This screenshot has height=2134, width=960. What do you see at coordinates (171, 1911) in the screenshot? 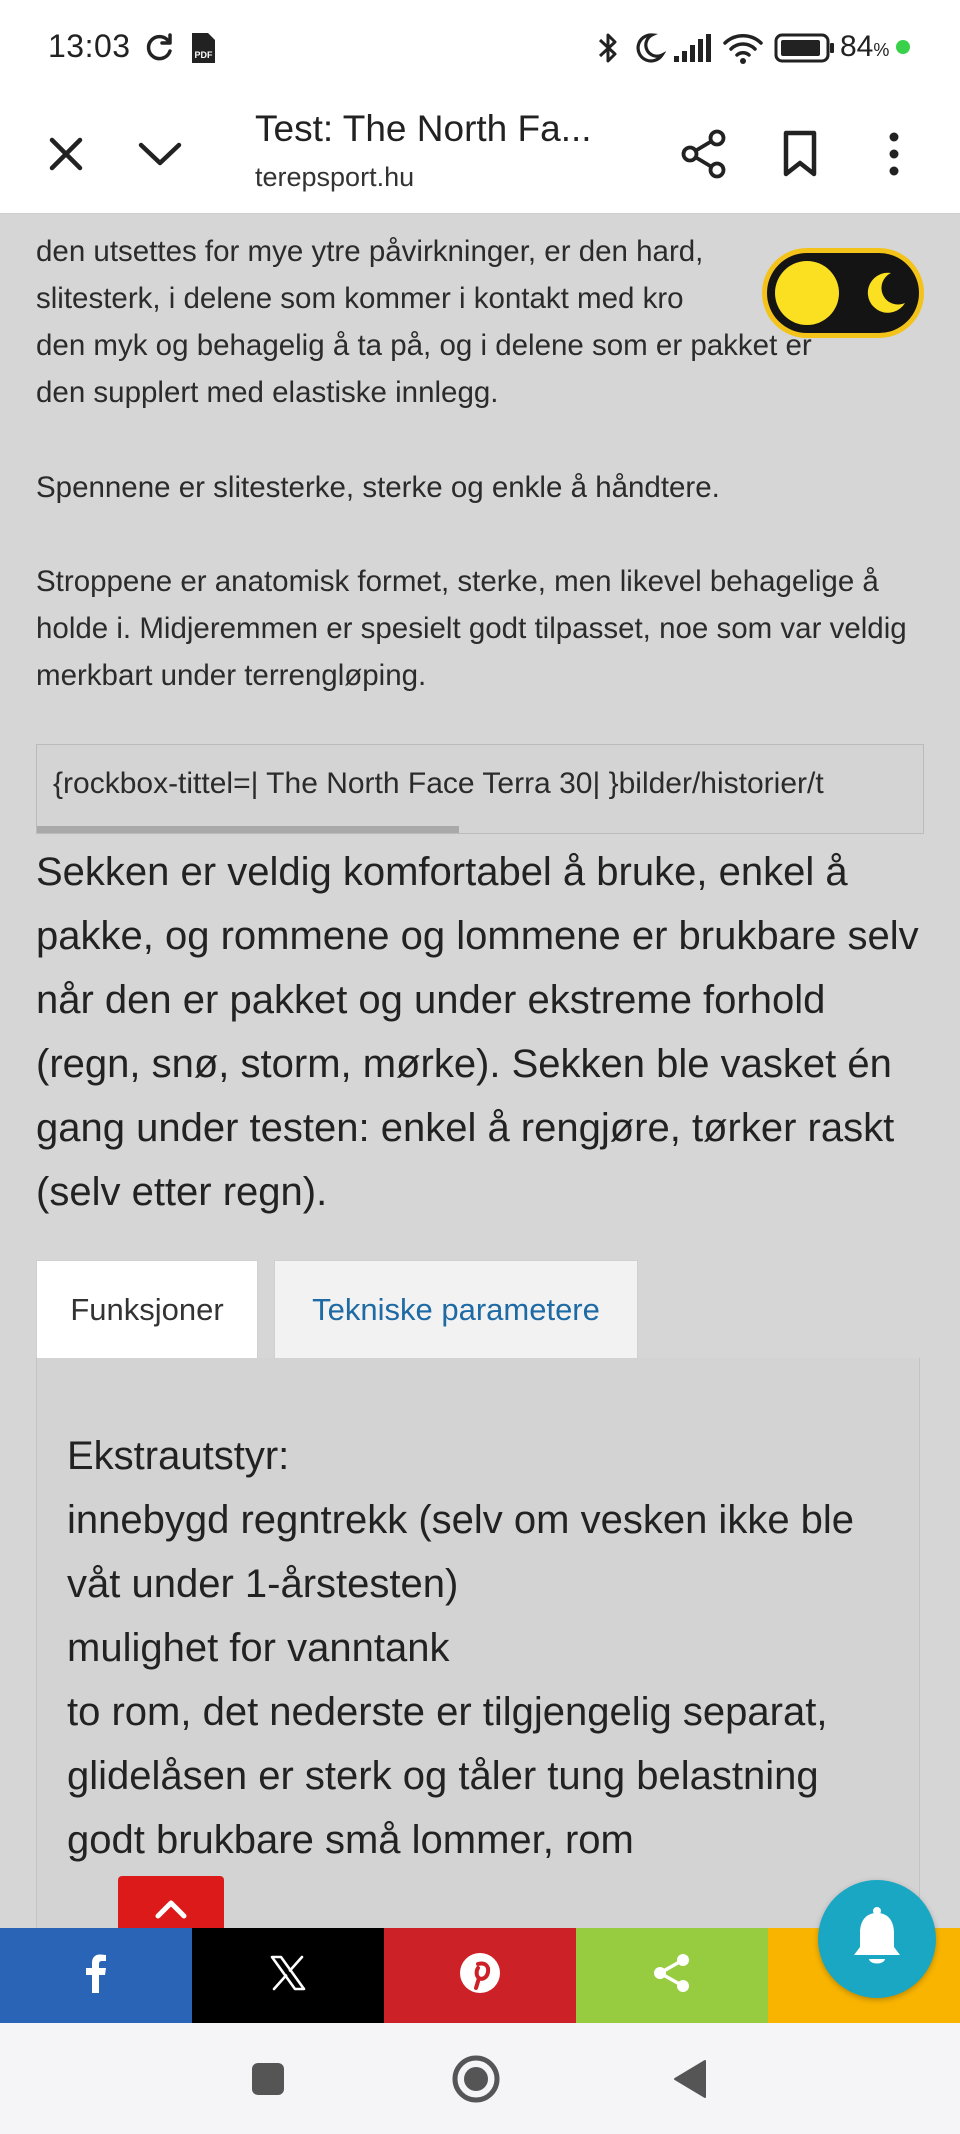
I see `chevron-up-icon` at bounding box center [171, 1911].